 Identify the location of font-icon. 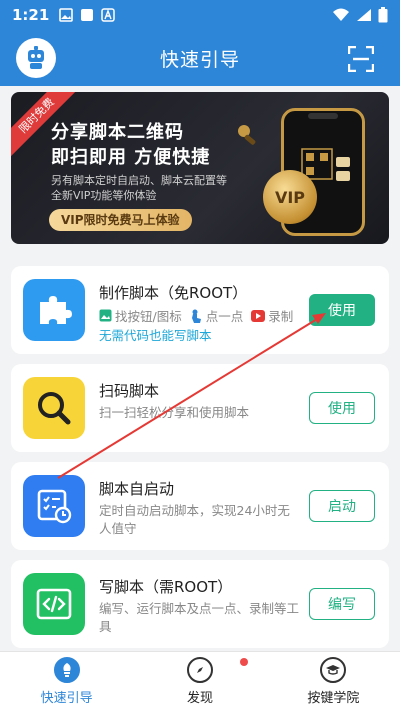
(108, 15).